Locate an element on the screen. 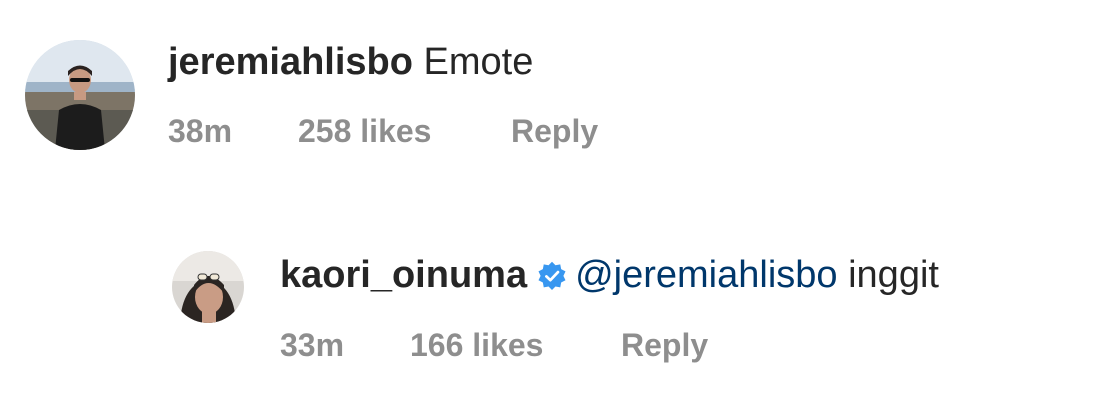 This screenshot has width=1098, height=414. comment-meta: 33m 166 likes Reply is located at coordinates (494, 345).